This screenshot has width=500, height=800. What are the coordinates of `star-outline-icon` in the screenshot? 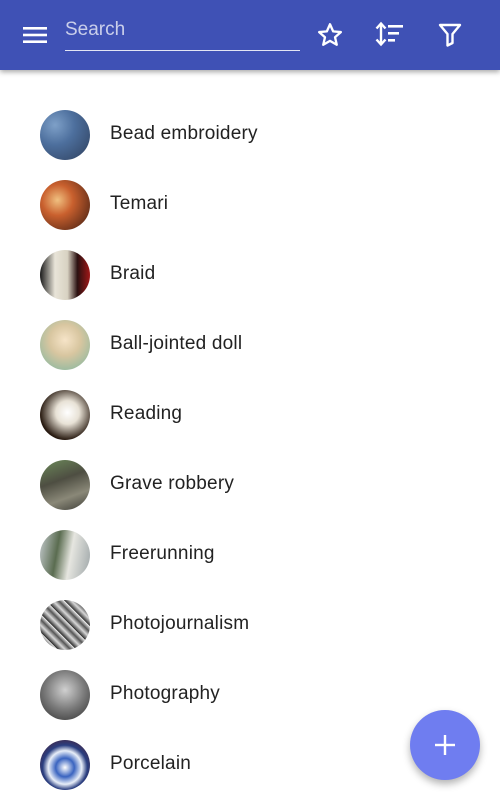 It's located at (330, 34).